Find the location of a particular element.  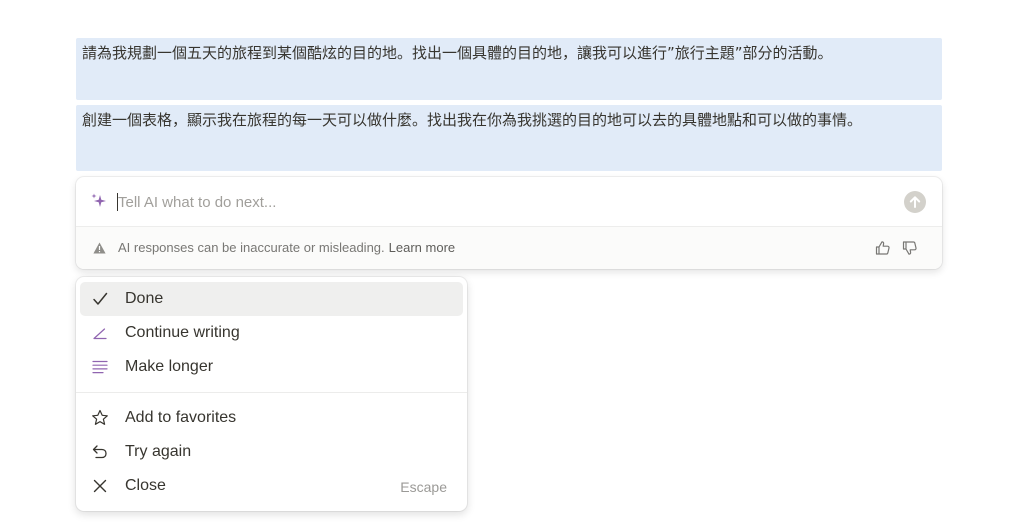

warning-icon is located at coordinates (99, 248).